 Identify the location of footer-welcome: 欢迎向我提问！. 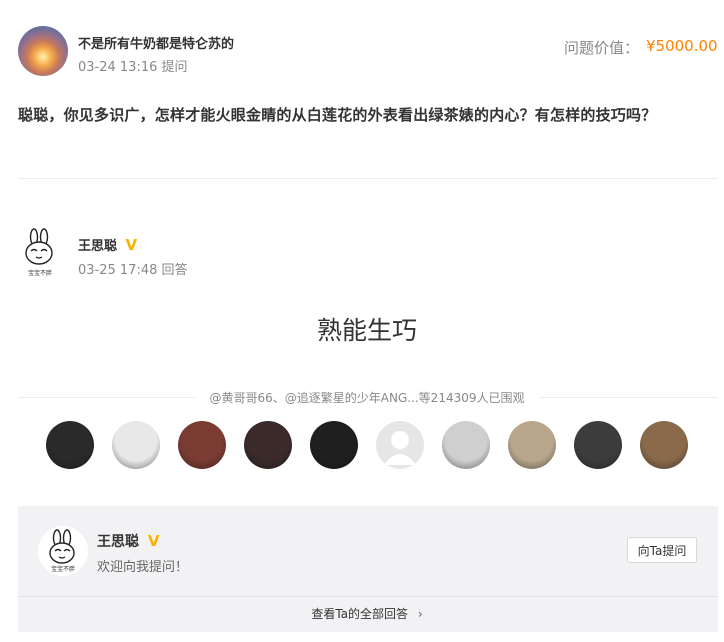
(143, 567).